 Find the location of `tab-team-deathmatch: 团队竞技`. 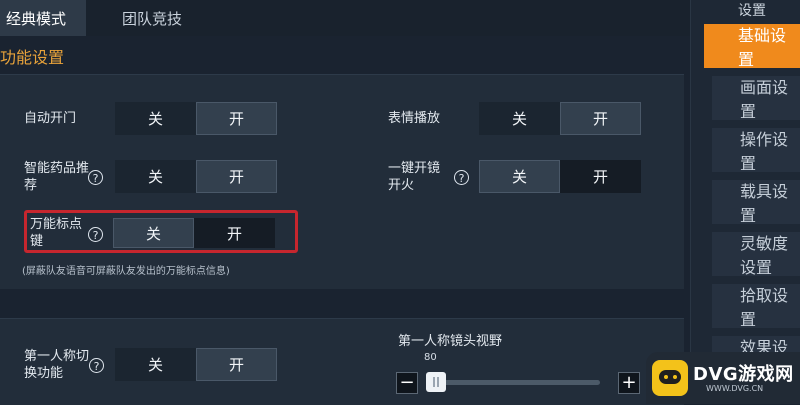

tab-team-deathmatch: 团队竞技 is located at coordinates (158, 18).